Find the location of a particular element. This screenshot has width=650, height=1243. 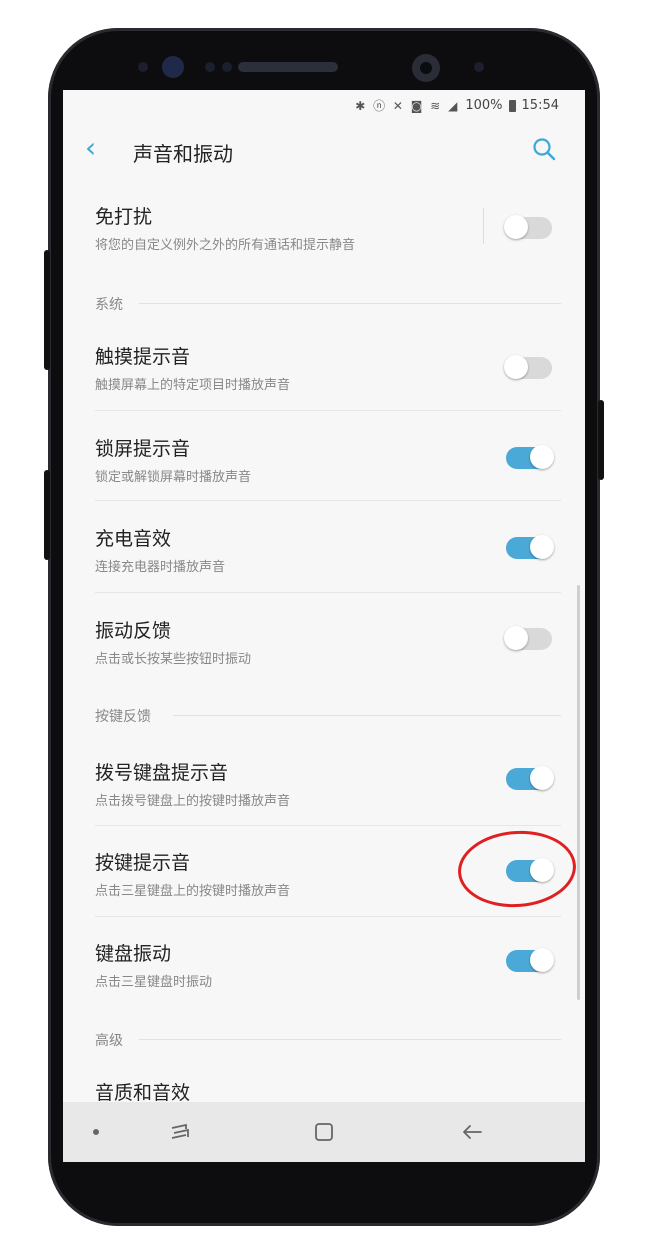

setting-subtitle: 点击三星键盘时振动 is located at coordinates (154, 982).